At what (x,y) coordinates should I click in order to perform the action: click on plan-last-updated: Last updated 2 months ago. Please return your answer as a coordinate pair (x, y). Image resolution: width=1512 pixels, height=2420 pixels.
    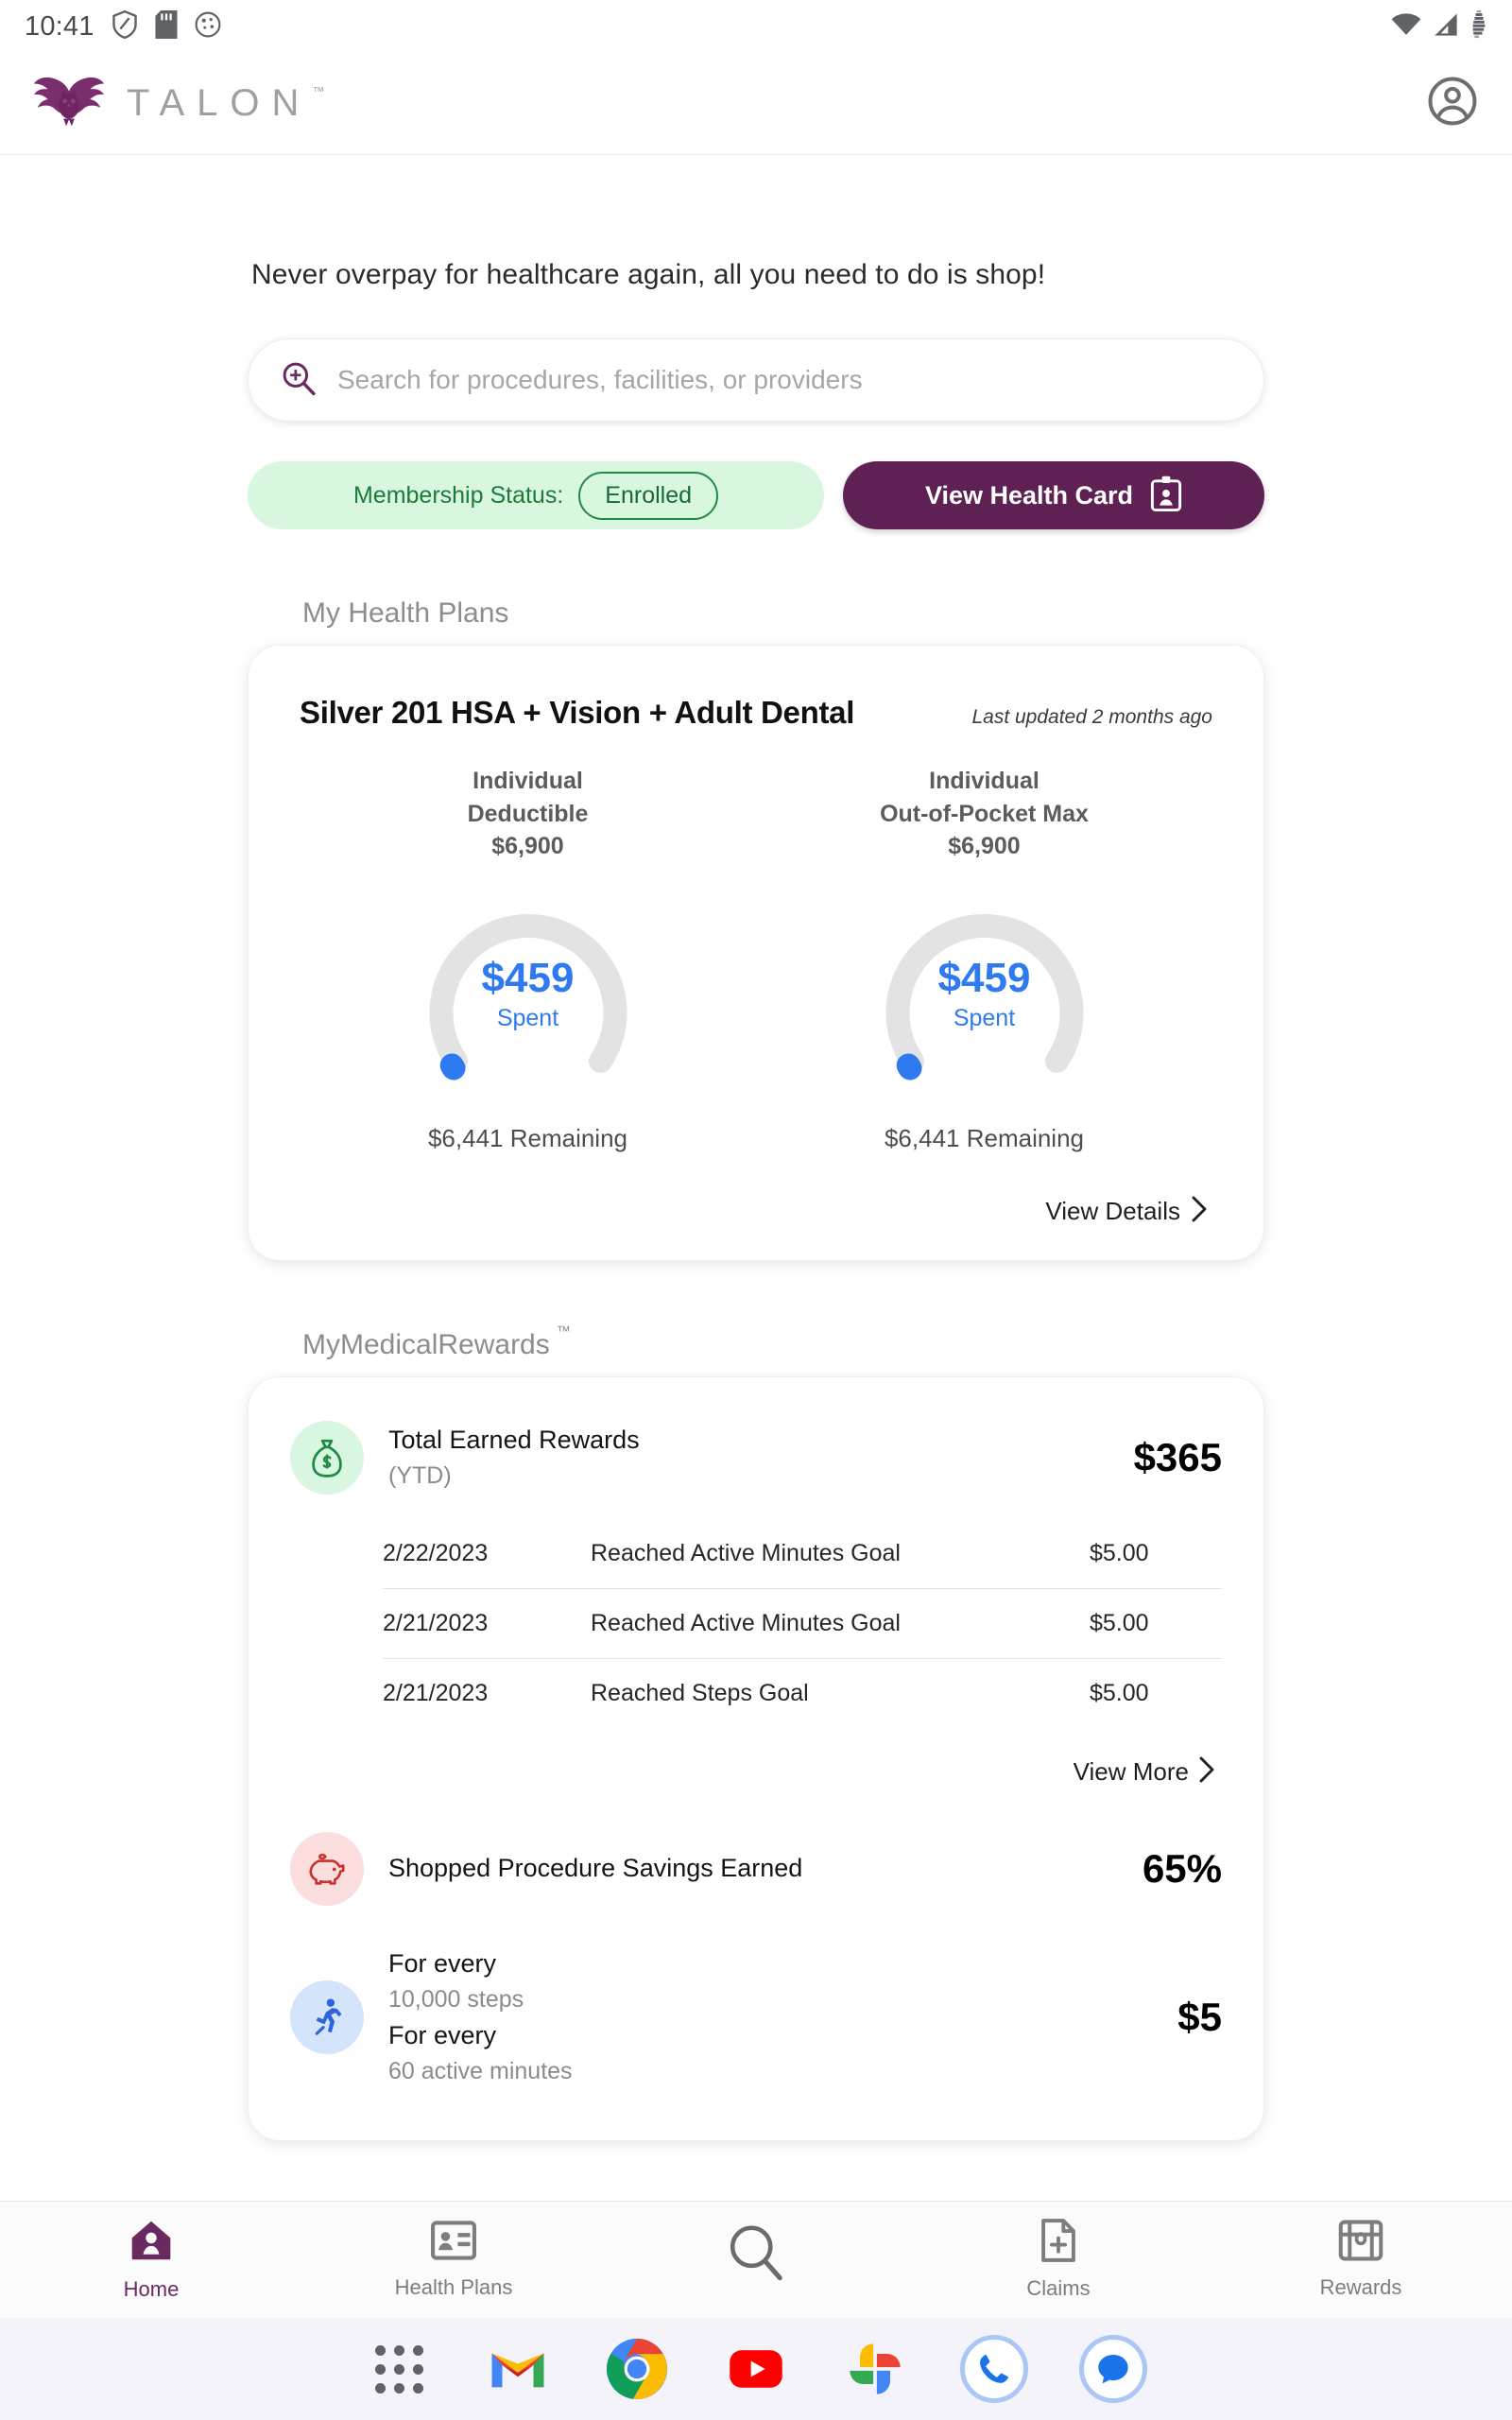
    Looking at the image, I should click on (1091, 717).